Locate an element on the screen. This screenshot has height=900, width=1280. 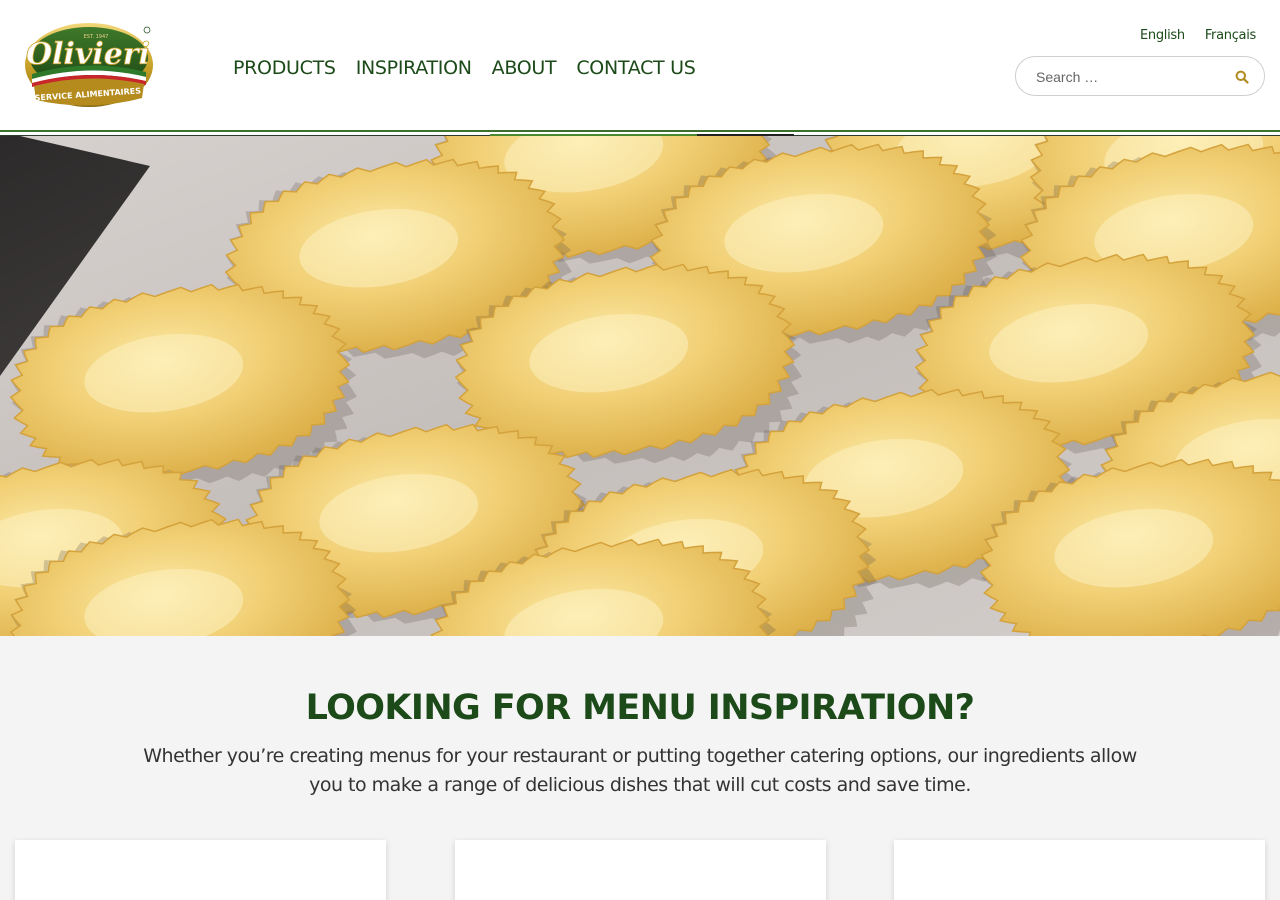
main-navigation: PRODUCTS INSPIRATION ABOUT CONTACT US is located at coordinates (464, 68).